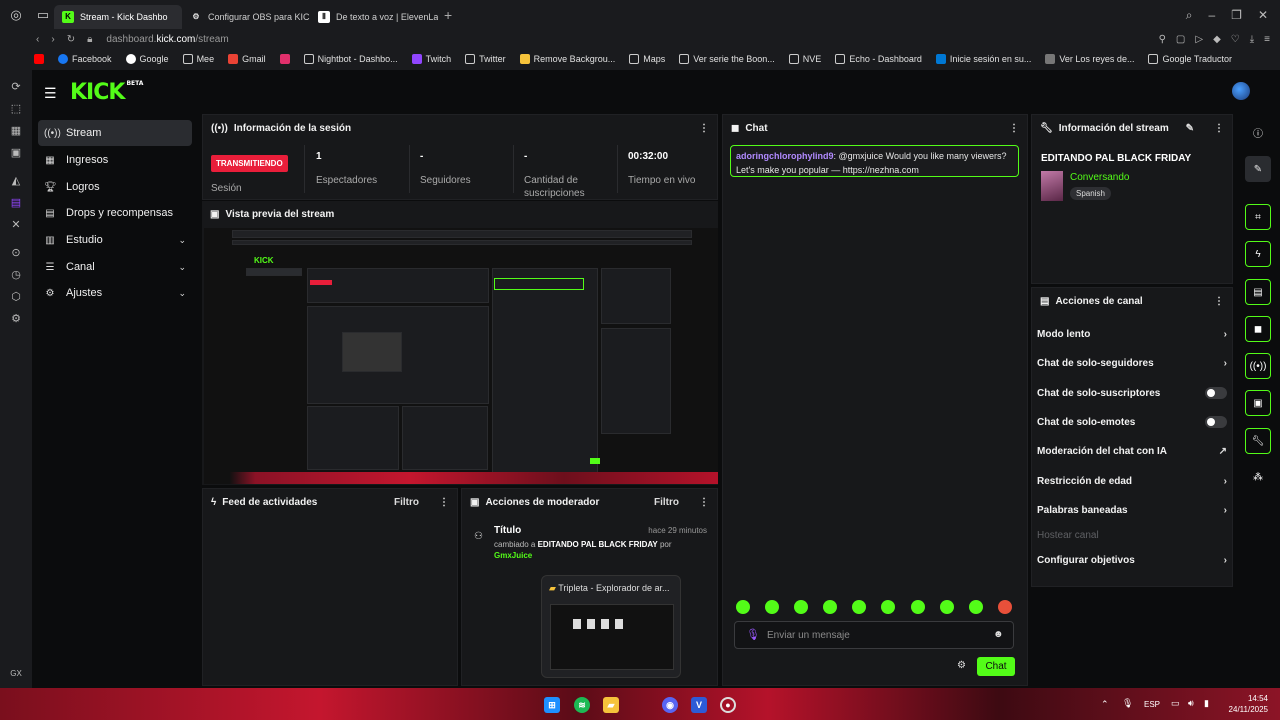 The height and width of the screenshot is (720, 1280). What do you see at coordinates (1199, 39) in the screenshot?
I see `play-icon: ▷` at bounding box center [1199, 39].